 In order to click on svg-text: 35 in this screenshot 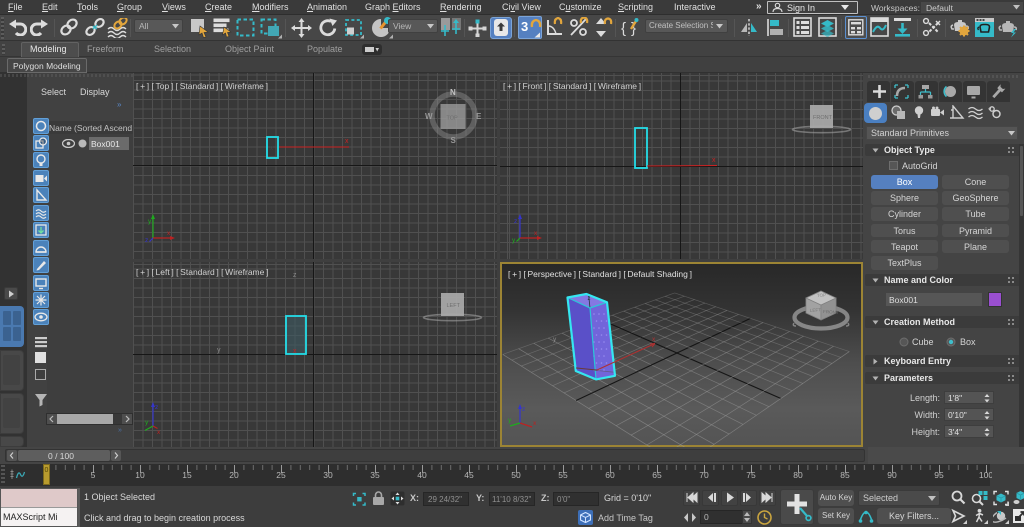, I will do `click(375, 475)`.